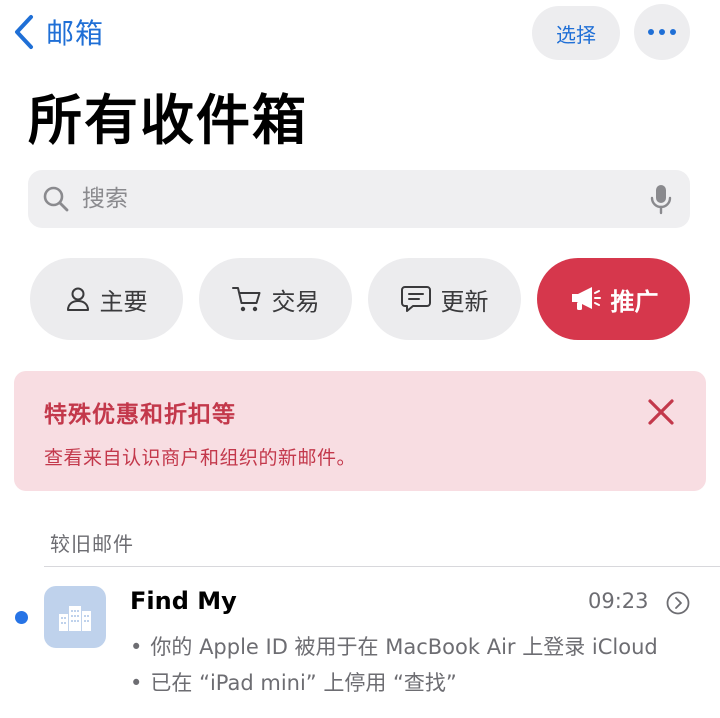 This screenshot has height=718, width=720. Describe the element at coordinates (245, 299) in the screenshot. I see `cart-icon` at that location.